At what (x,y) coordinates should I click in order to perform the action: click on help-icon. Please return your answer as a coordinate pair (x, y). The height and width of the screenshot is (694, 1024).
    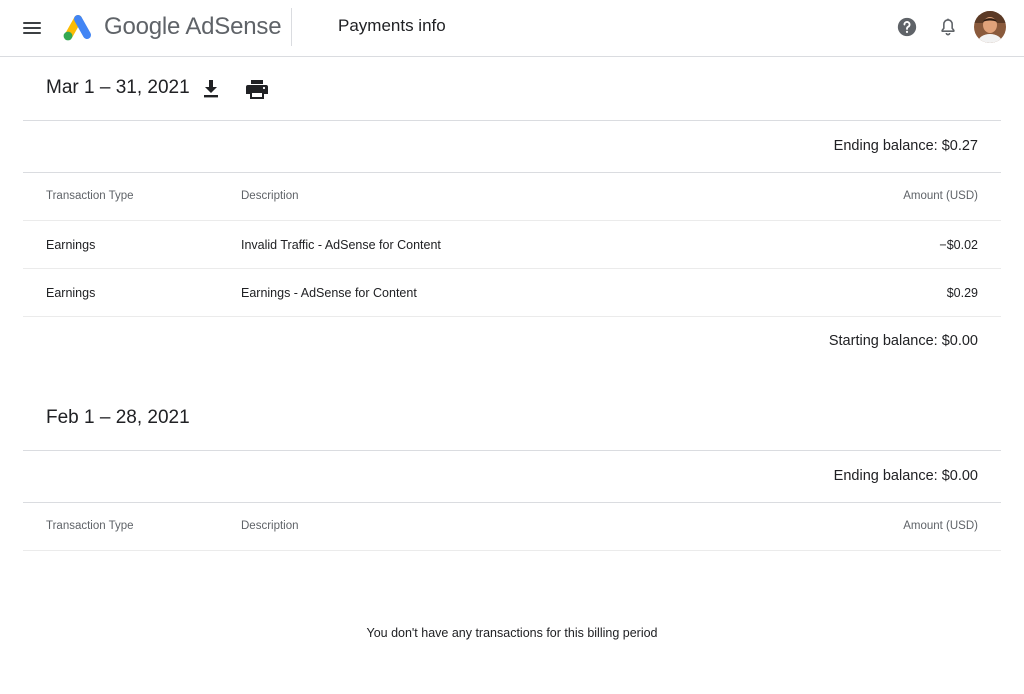
    Looking at the image, I should click on (907, 27).